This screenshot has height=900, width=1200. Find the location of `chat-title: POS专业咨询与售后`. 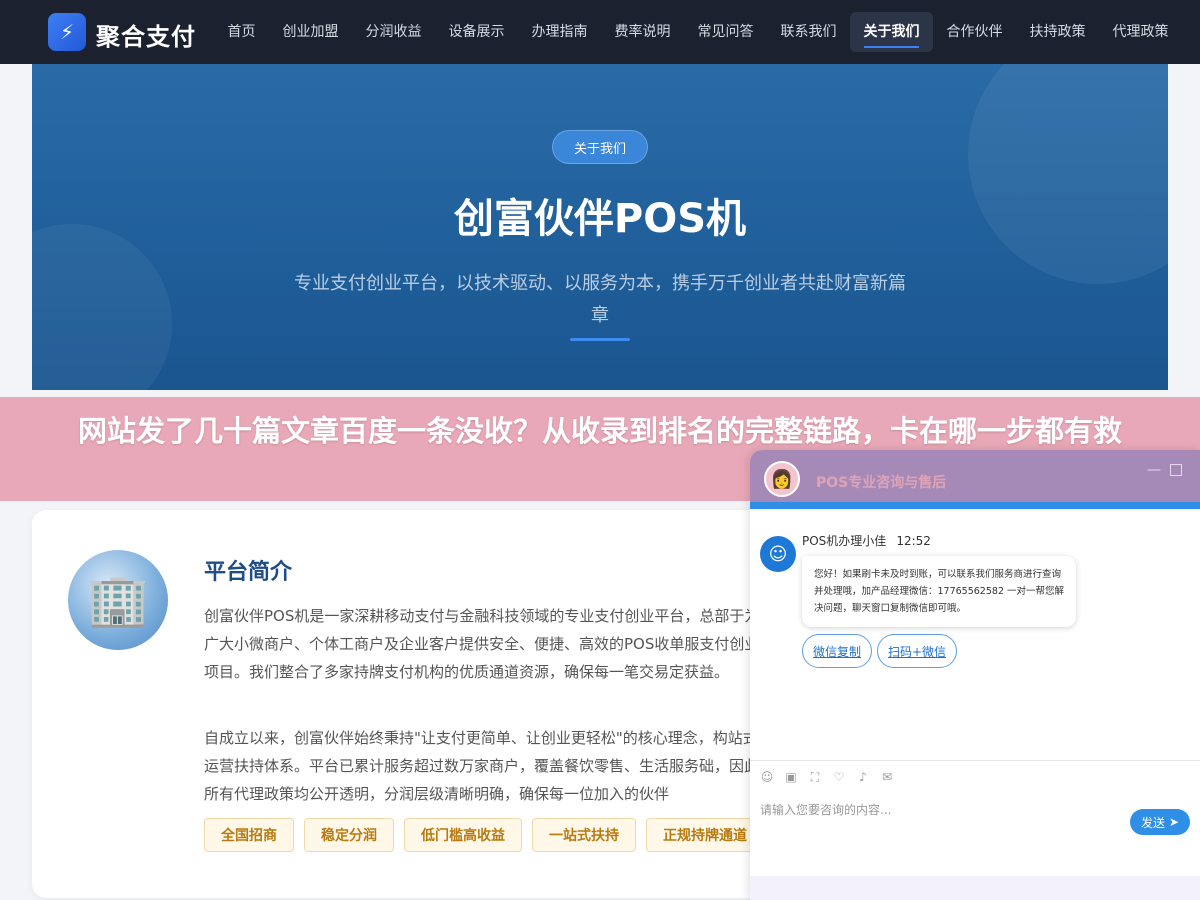

chat-title: POS专业咨询与售后 is located at coordinates (881, 483).